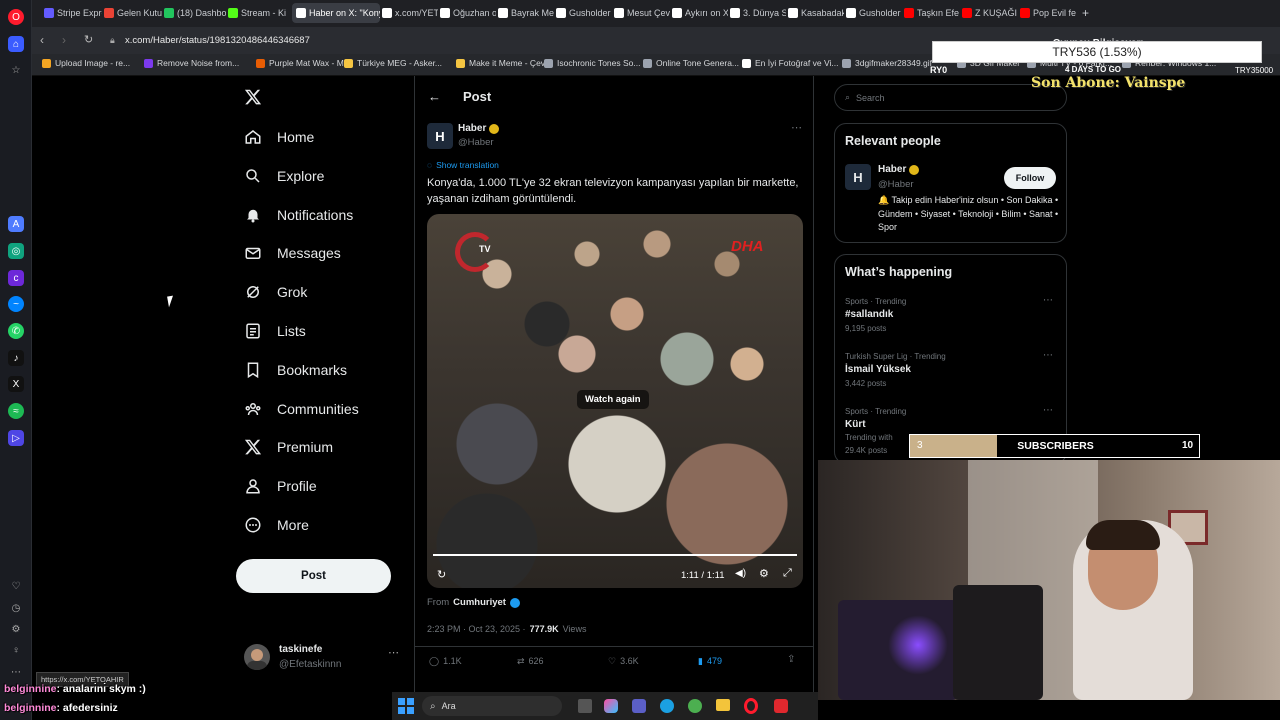 The image size is (1280, 720). Describe the element at coordinates (16, 384) in the screenshot. I see `x-icon: X` at that location.